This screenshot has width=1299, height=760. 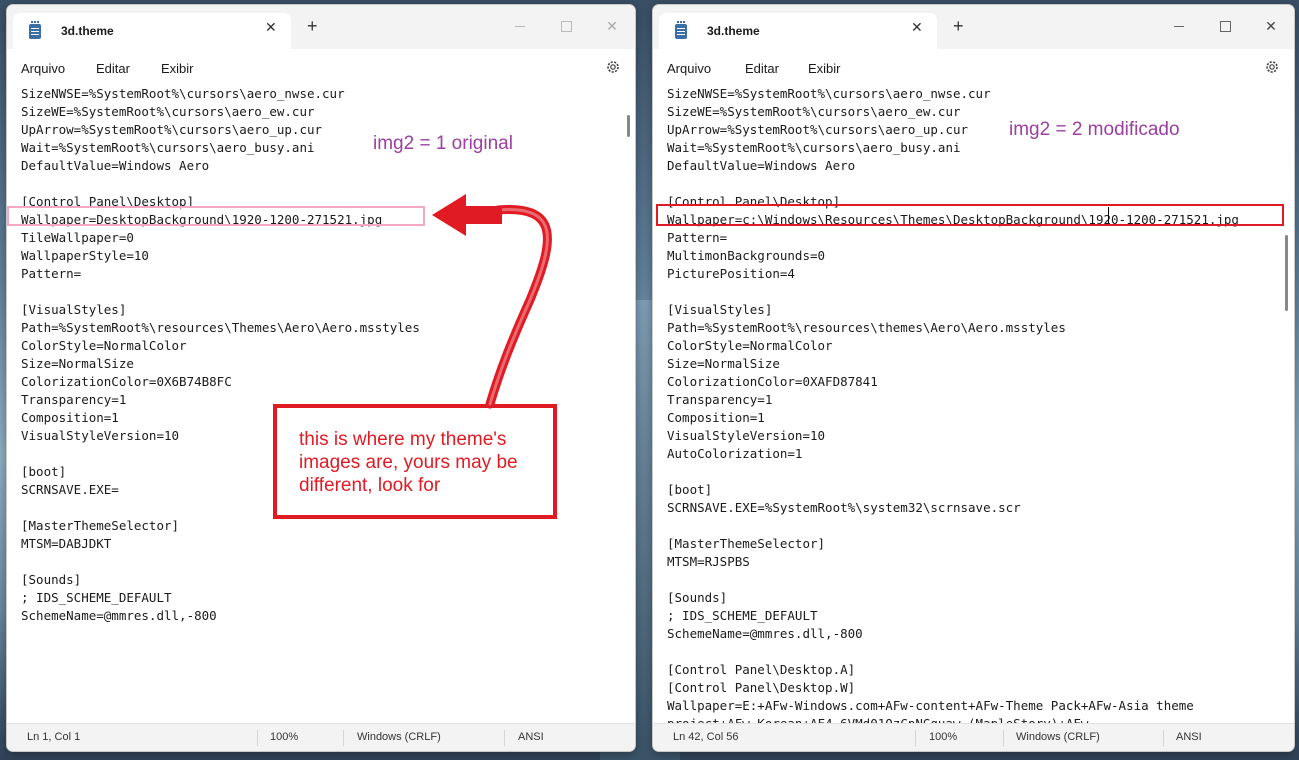 I want to click on code-line: TileWallpaper=0, so click(x=77, y=237).